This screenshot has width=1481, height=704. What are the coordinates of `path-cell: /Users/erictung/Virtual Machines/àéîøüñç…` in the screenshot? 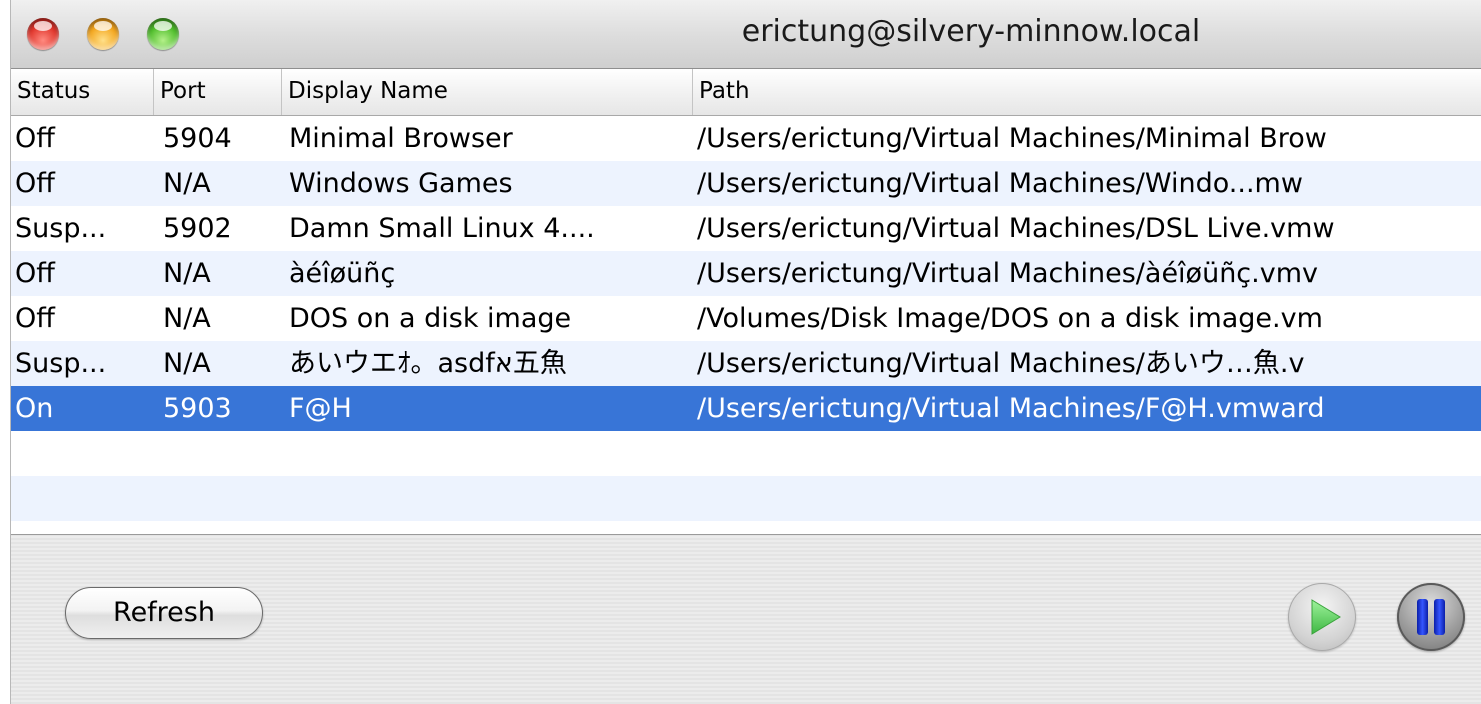 It's located at (1007, 273).